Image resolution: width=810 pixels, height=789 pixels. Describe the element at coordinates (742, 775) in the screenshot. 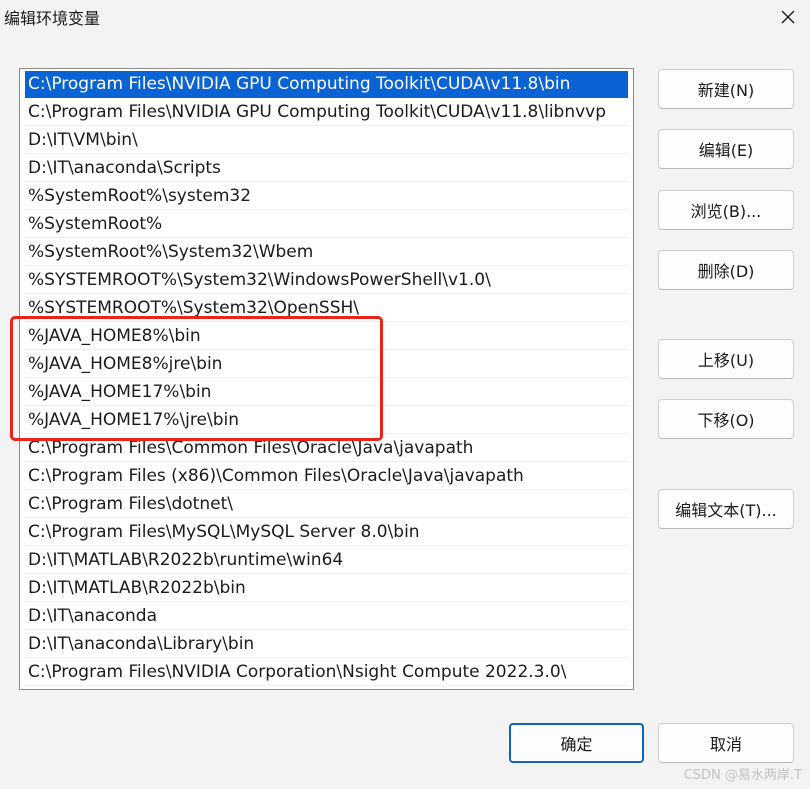

I see `watermark: CSDN @易水两岸.T` at that location.